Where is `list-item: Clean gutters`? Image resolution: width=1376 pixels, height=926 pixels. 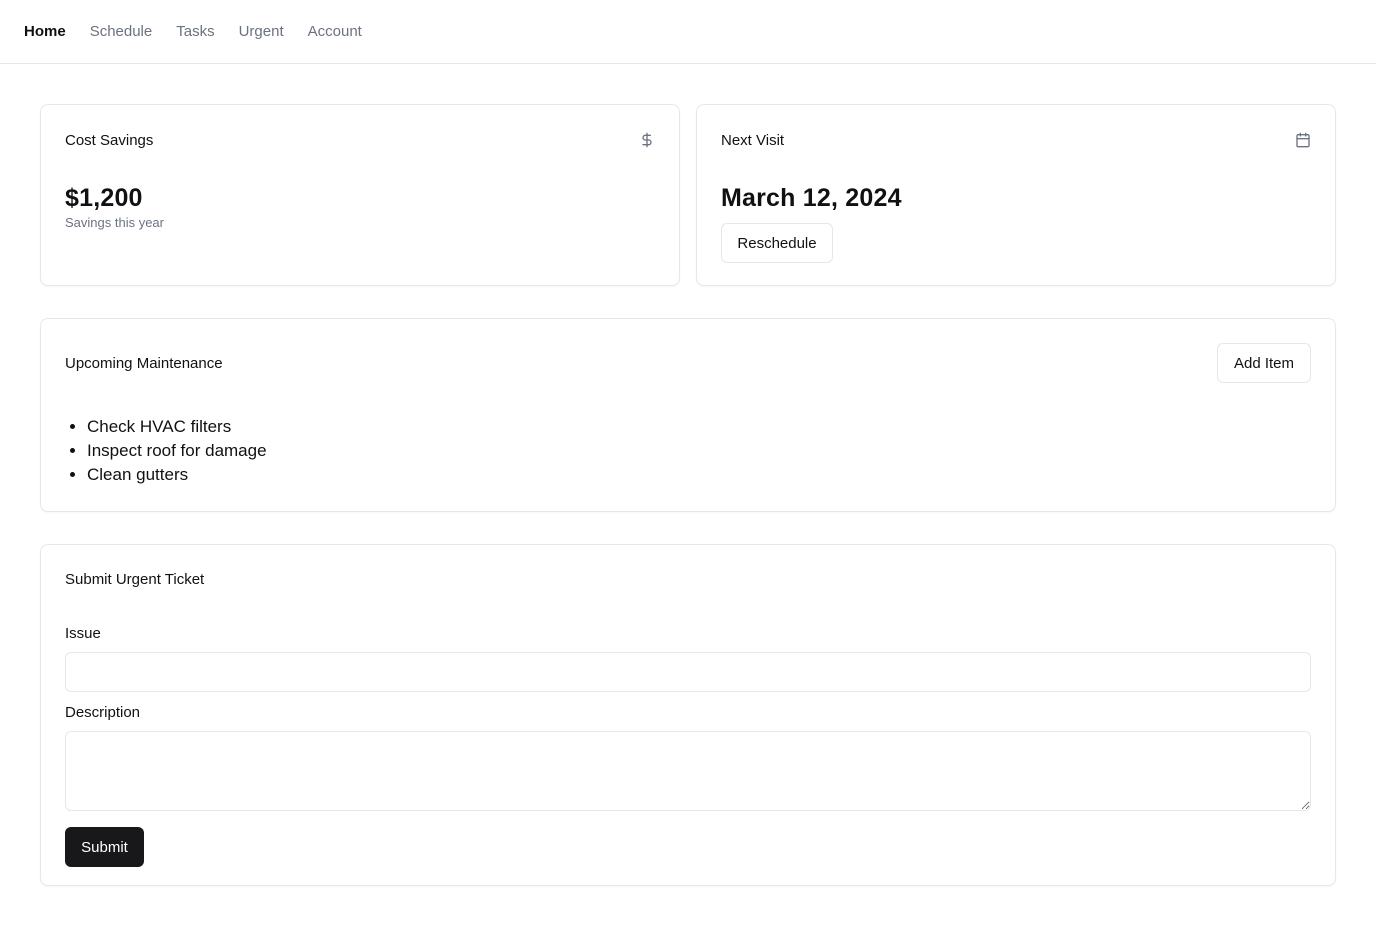
list-item: Clean gutters is located at coordinates (699, 475).